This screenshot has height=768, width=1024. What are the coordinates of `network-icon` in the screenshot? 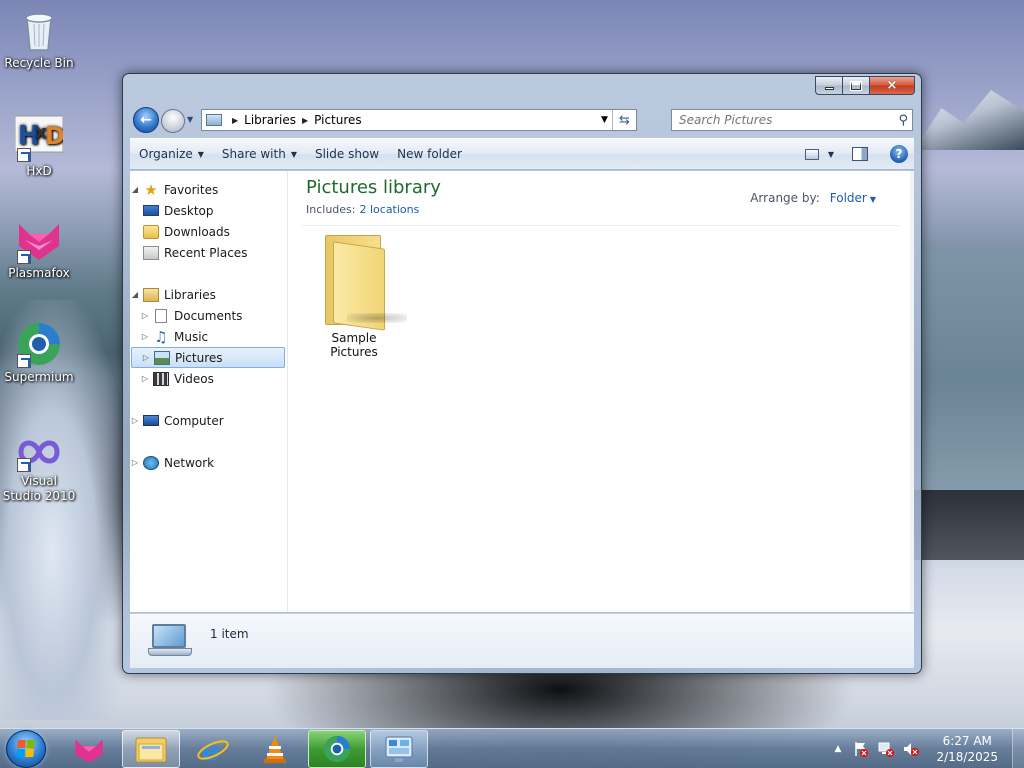 It's located at (151, 462).